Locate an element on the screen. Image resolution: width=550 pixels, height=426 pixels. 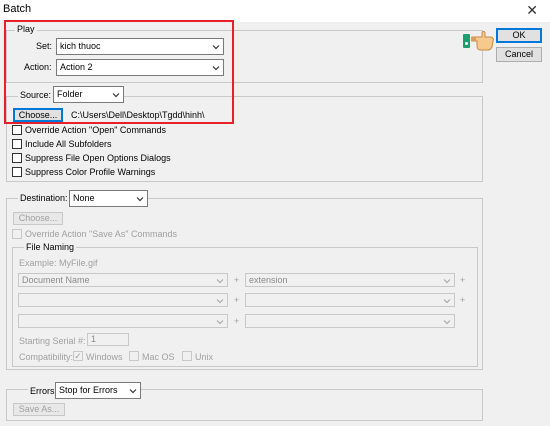
highlight-box is located at coordinates (119, 72).